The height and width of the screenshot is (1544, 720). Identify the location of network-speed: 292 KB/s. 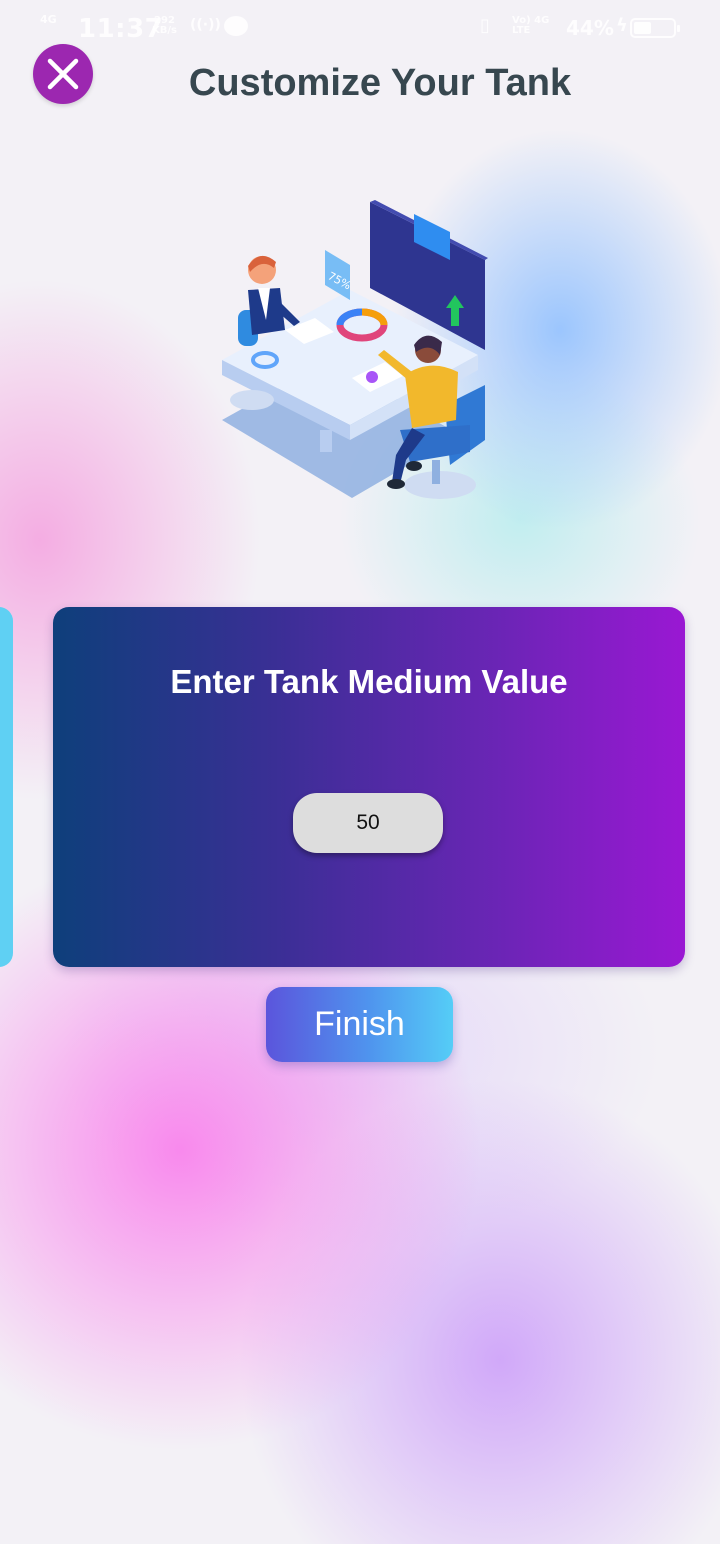
(164, 26).